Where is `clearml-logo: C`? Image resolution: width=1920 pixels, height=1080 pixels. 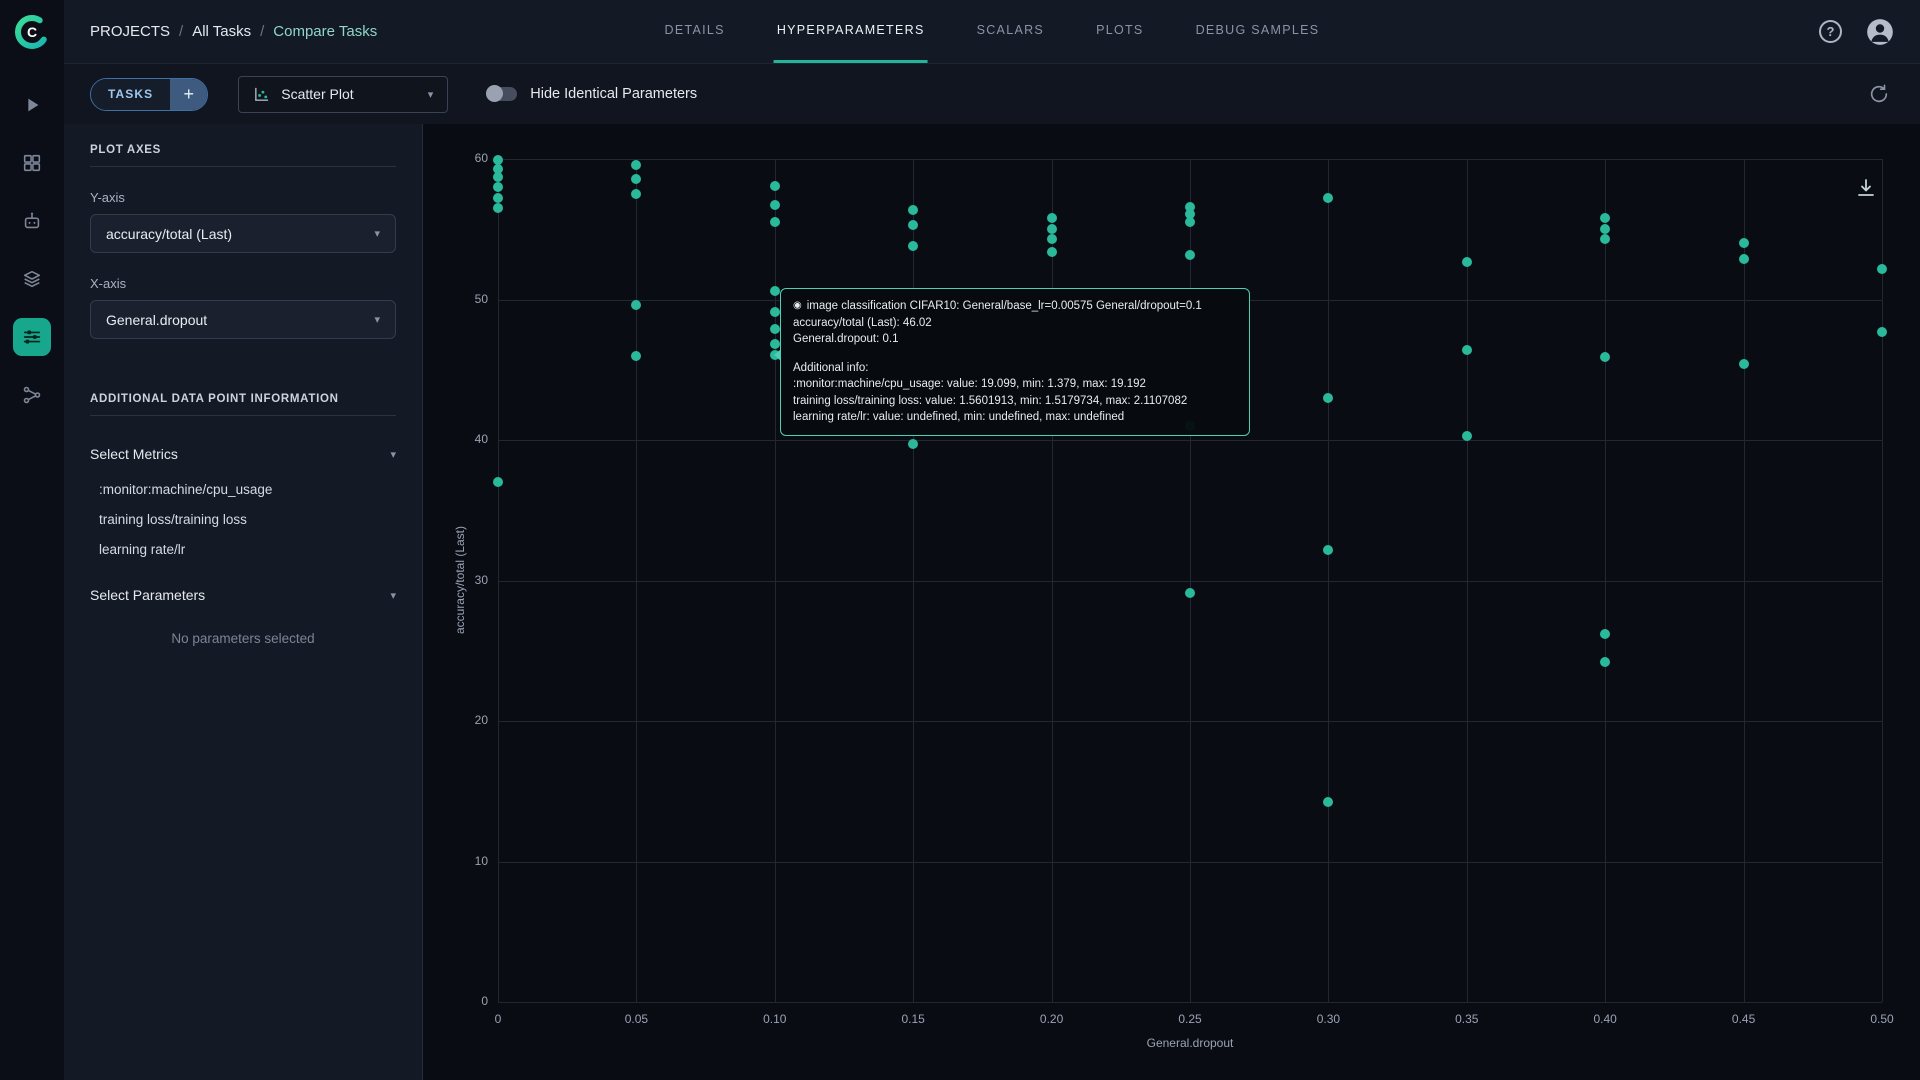
clearml-logo: C is located at coordinates (32, 32).